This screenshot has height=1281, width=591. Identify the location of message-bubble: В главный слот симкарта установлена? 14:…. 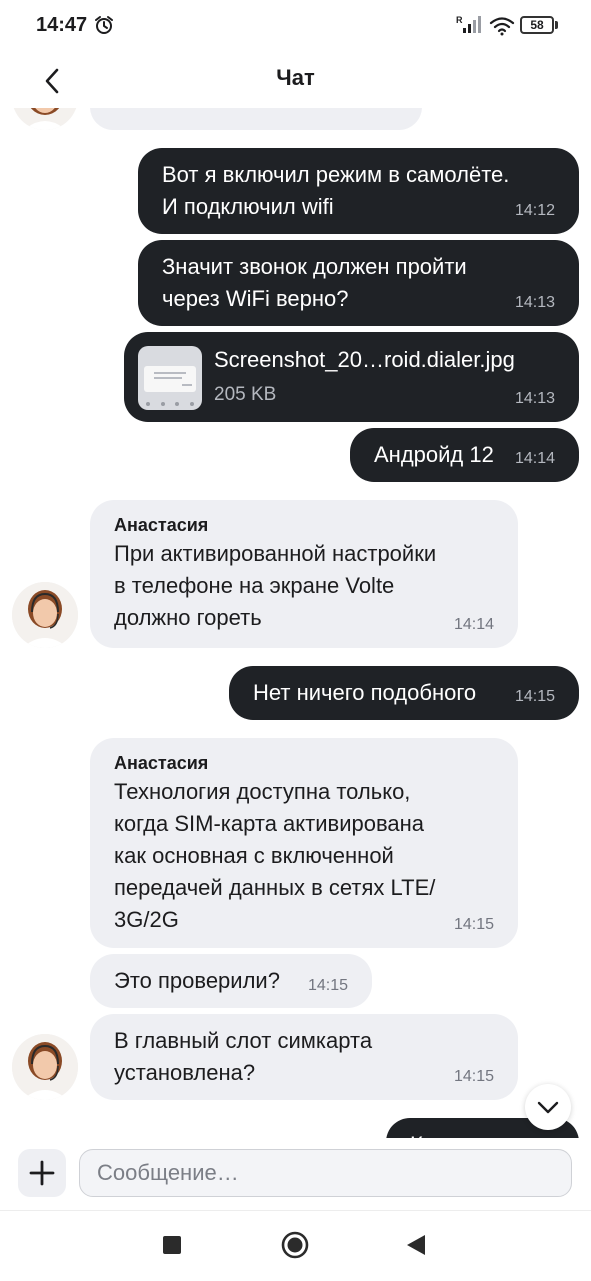
(304, 1057).